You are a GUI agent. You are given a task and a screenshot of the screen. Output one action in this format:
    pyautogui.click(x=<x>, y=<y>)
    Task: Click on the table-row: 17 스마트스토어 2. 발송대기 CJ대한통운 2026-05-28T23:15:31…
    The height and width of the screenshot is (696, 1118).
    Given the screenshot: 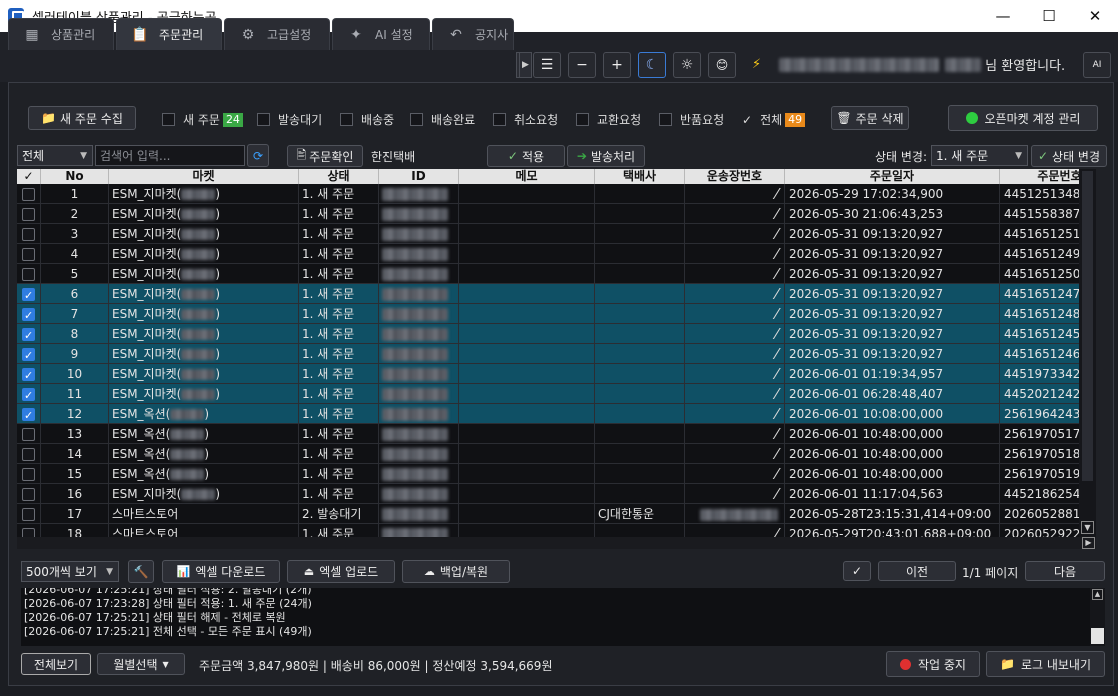 What is the action you would take?
    pyautogui.click(x=556, y=514)
    